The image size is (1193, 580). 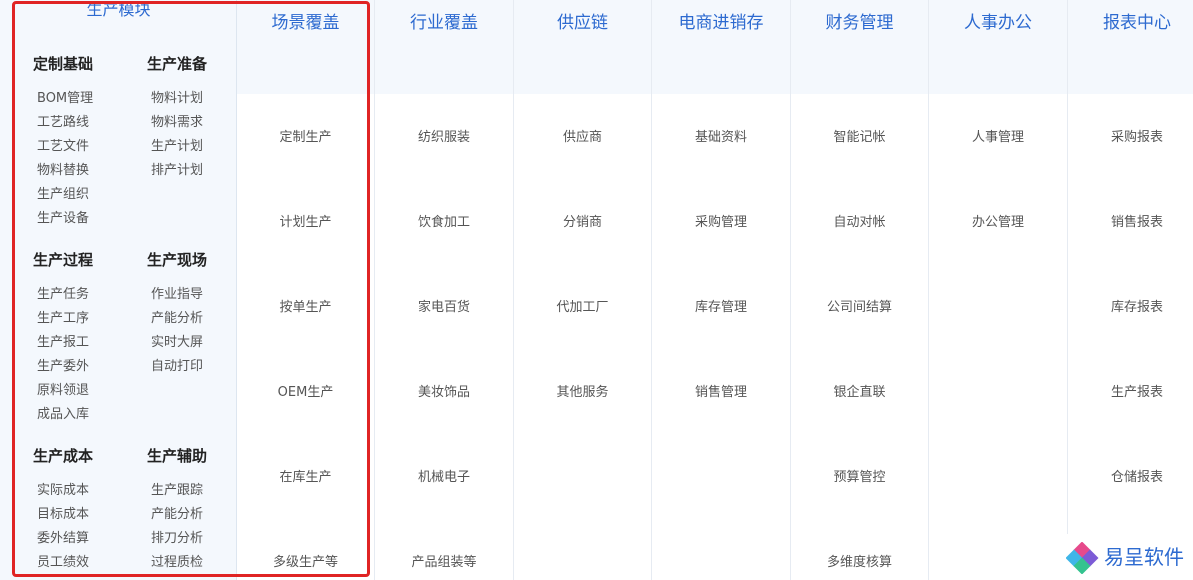 What do you see at coordinates (305, 223) in the screenshot?
I see `column-item: 计划生产` at bounding box center [305, 223].